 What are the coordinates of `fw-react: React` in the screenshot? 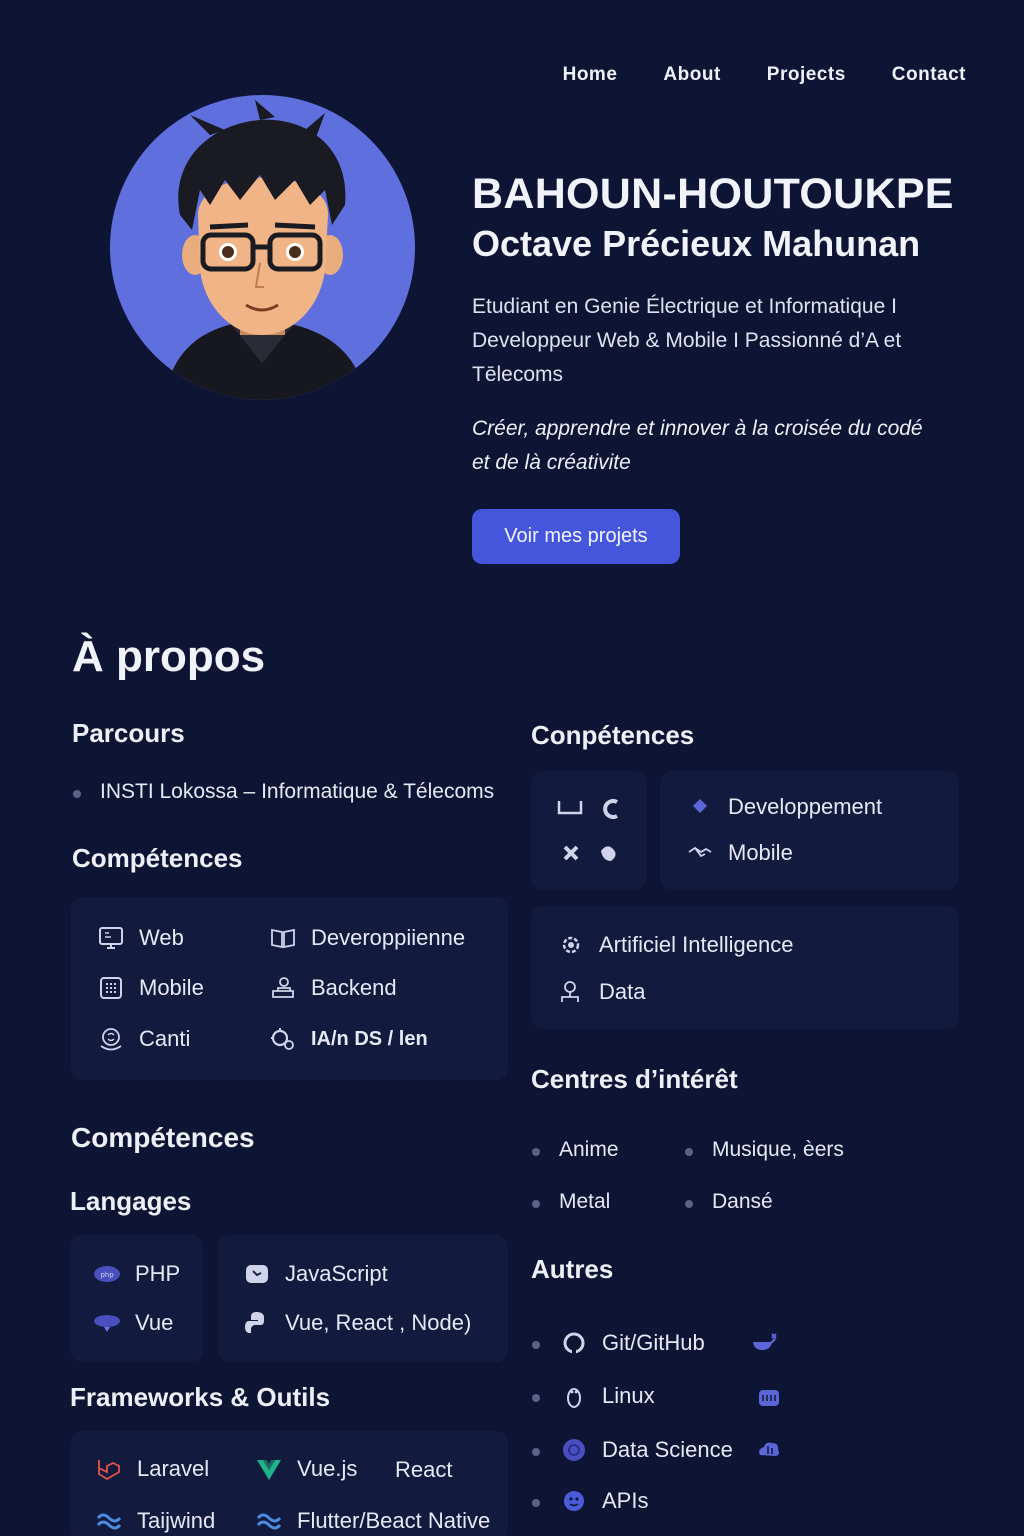 It's located at (424, 1469).